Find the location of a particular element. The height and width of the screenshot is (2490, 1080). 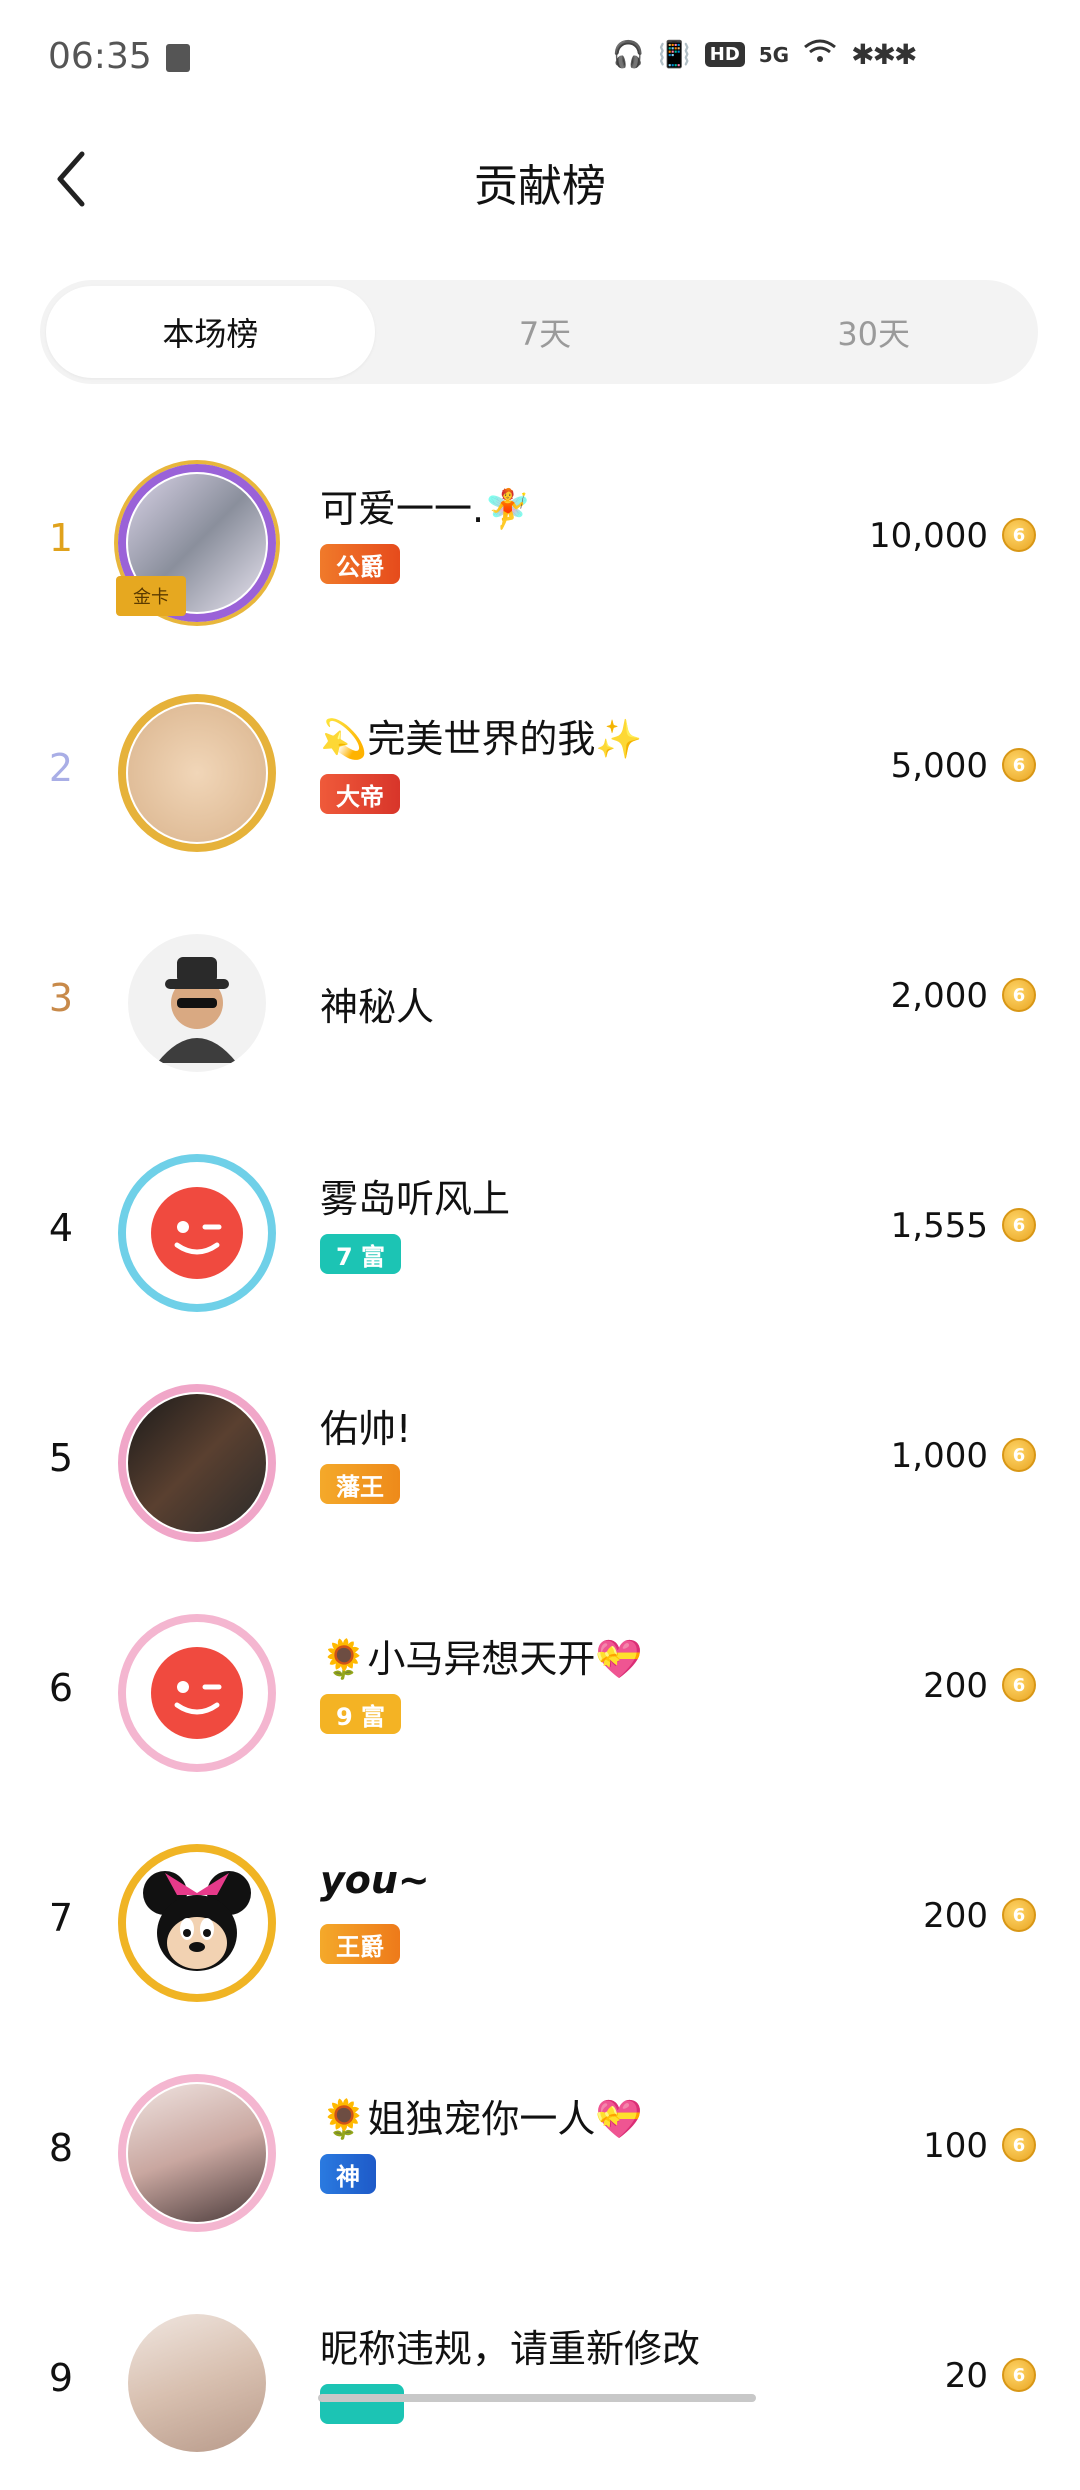

rank-number: 3 is located at coordinates (61, 998).